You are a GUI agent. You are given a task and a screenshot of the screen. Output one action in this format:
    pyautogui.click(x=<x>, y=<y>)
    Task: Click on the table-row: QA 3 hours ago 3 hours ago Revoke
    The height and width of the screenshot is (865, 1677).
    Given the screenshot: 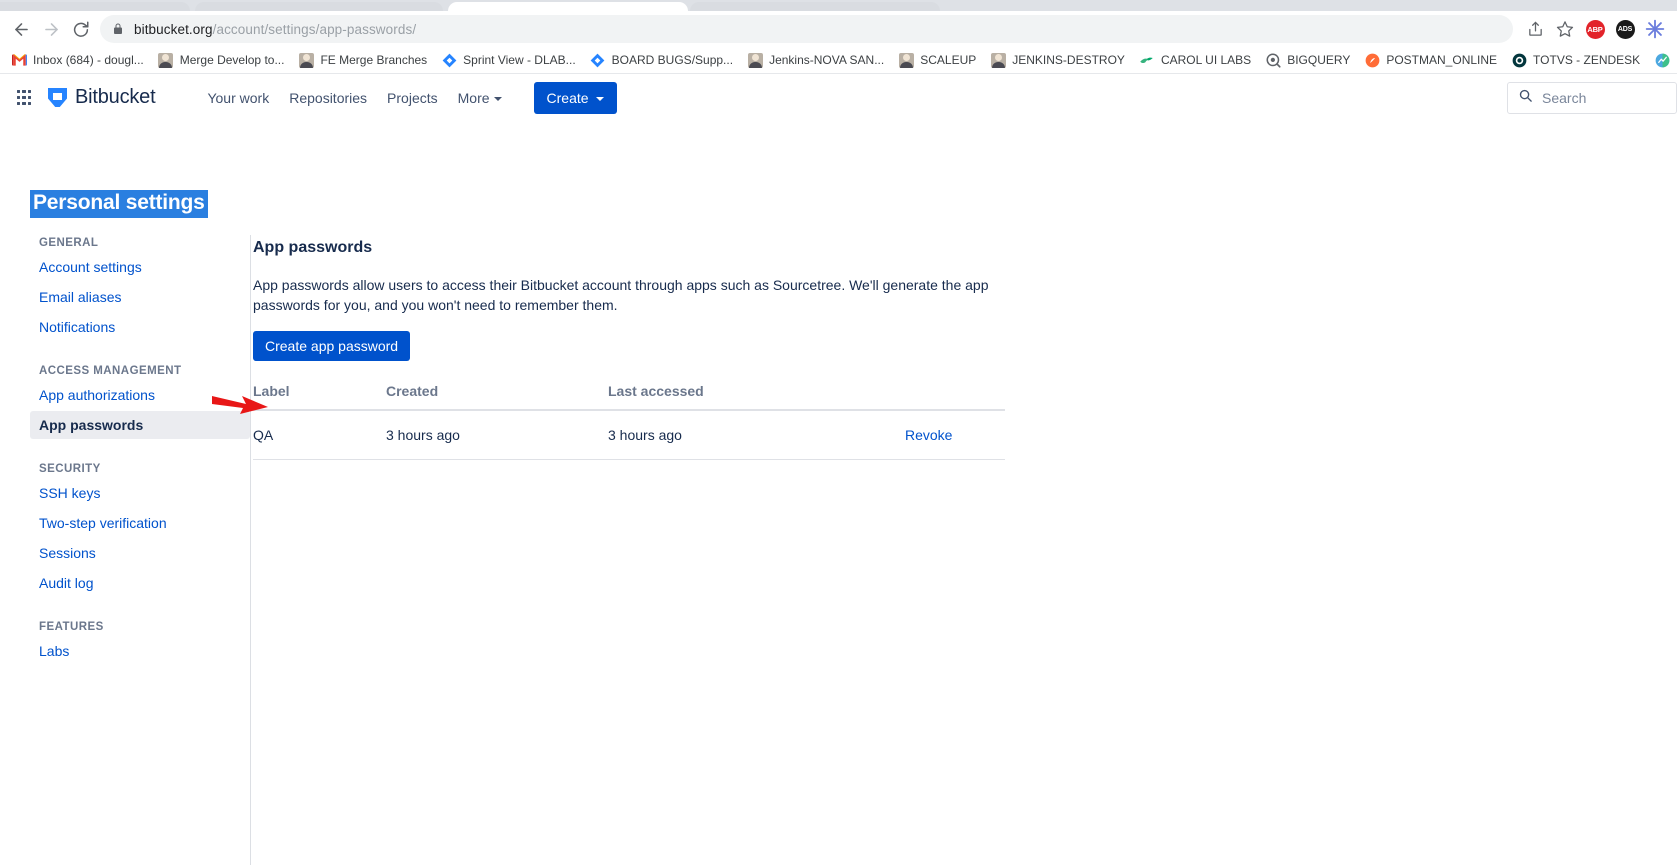 What is the action you would take?
    pyautogui.click(x=629, y=435)
    